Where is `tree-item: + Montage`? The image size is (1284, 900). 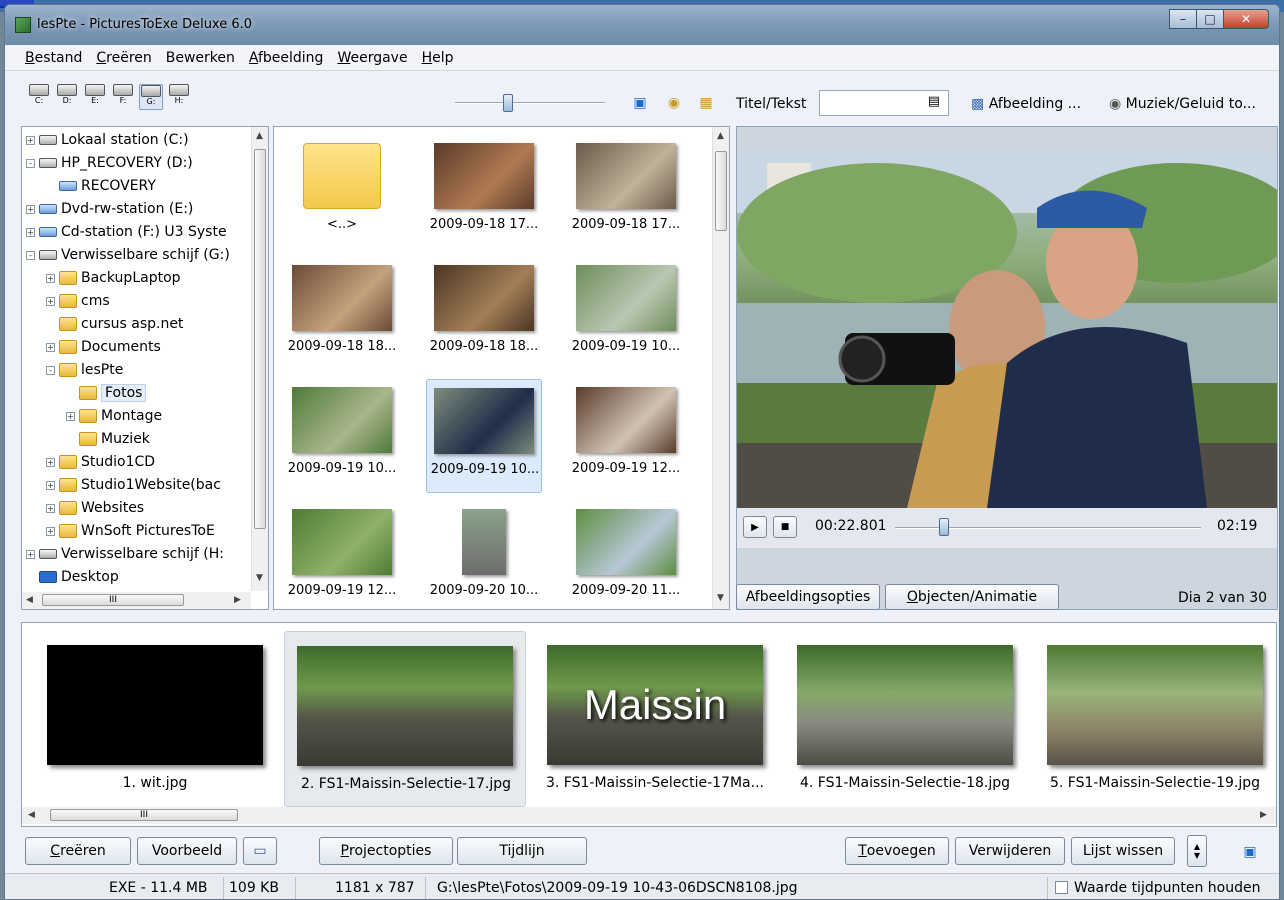
tree-item: + Montage is located at coordinates (114, 416).